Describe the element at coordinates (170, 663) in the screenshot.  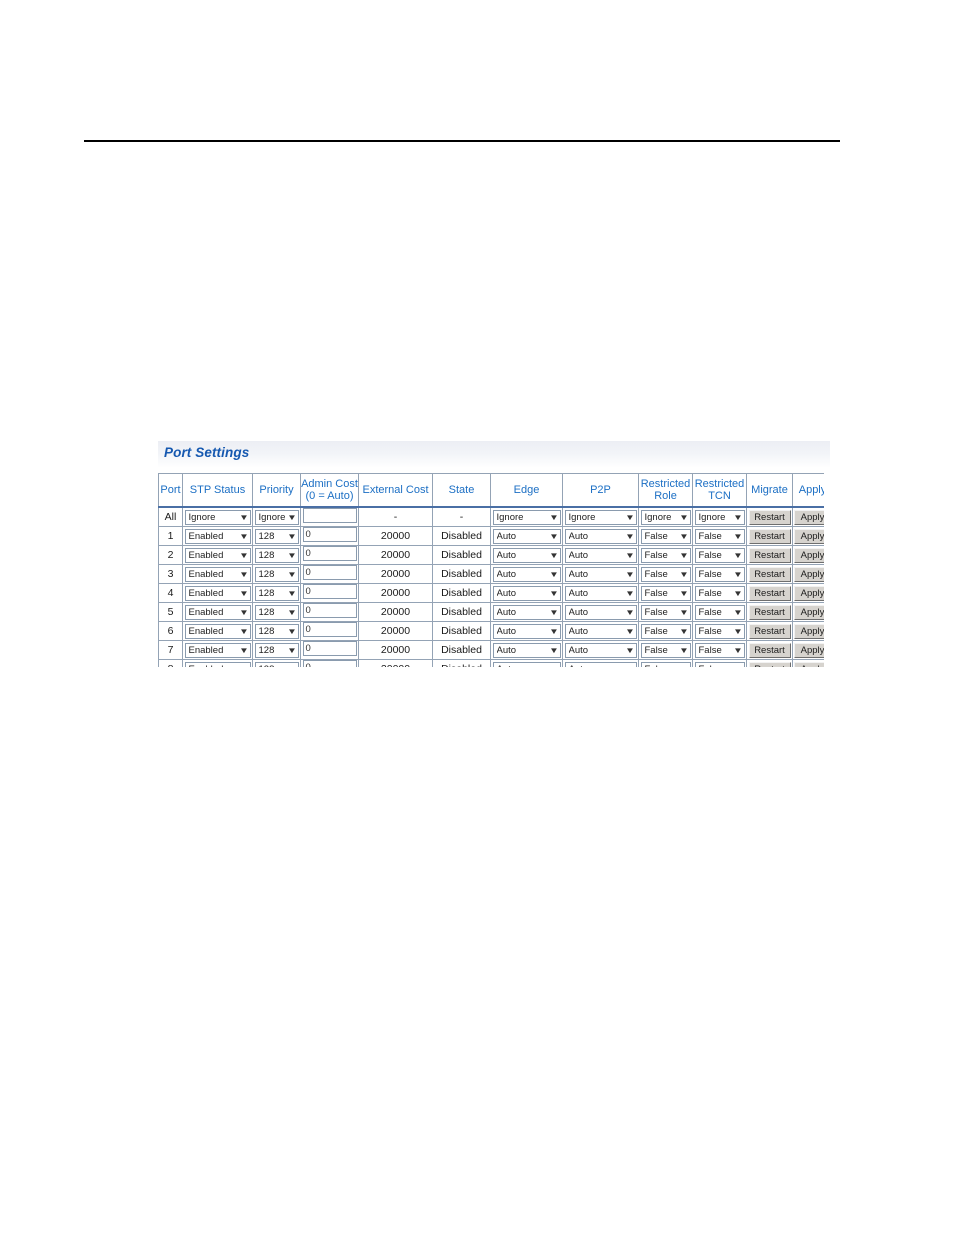
I see `port-label: 8` at that location.